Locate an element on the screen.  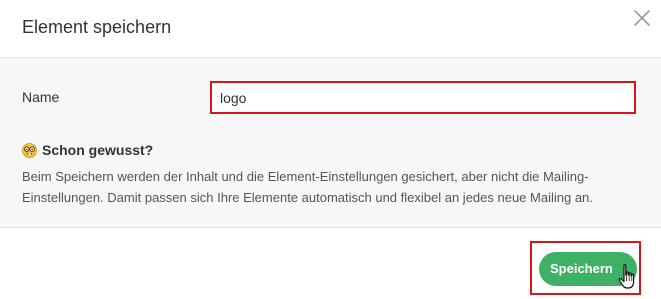
tip-title: Schon gewusst? is located at coordinates (98, 150).